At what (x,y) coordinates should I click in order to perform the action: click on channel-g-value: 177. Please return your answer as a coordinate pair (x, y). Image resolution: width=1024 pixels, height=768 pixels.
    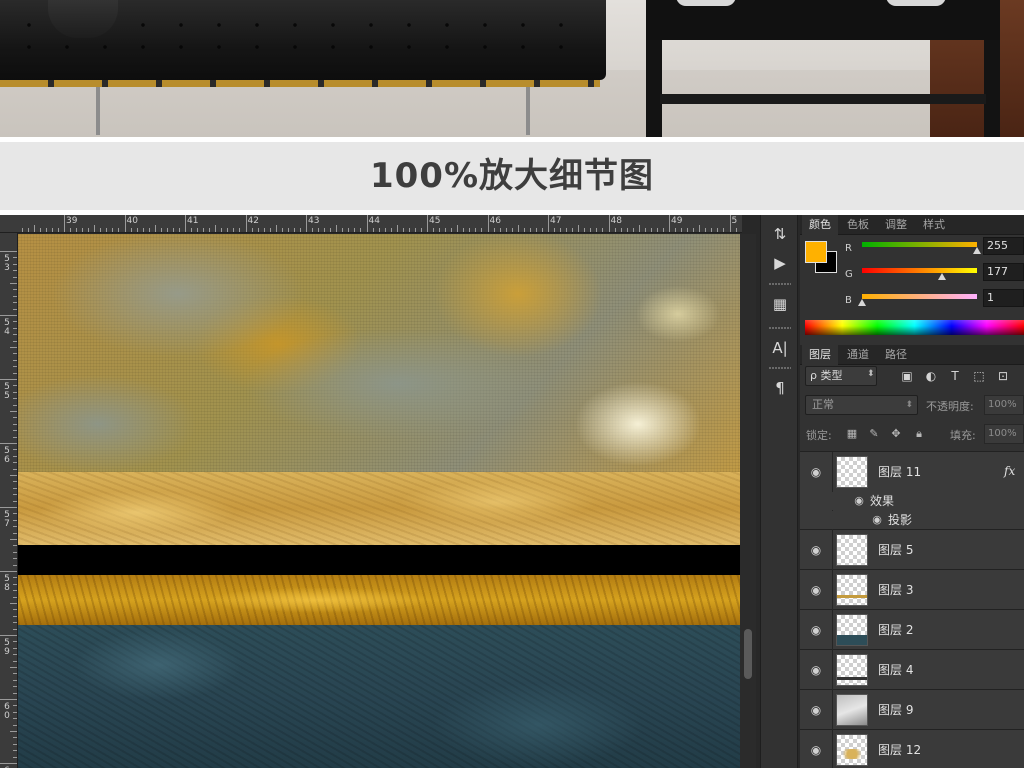
    Looking at the image, I should click on (1003, 272).